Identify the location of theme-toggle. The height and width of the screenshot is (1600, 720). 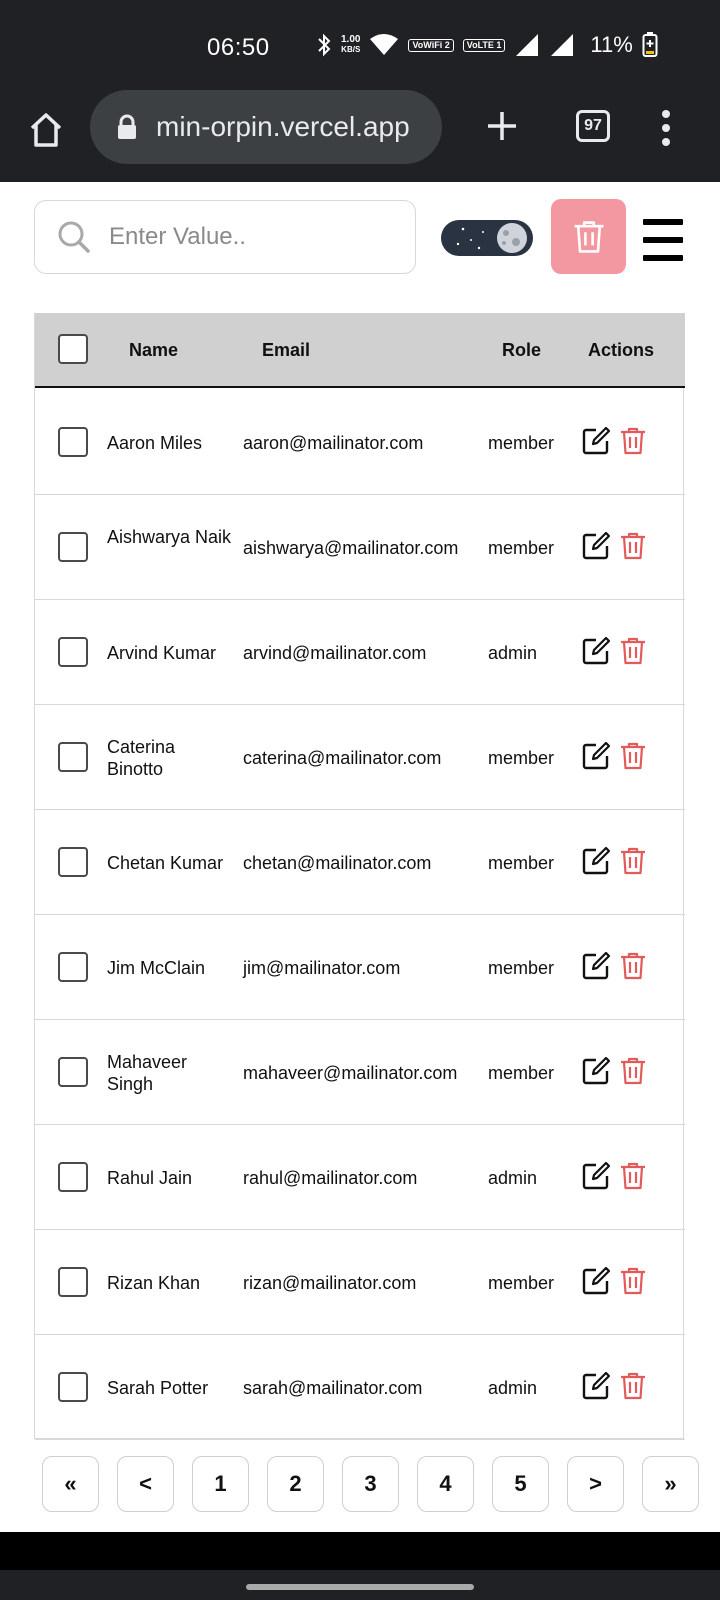
(487, 238).